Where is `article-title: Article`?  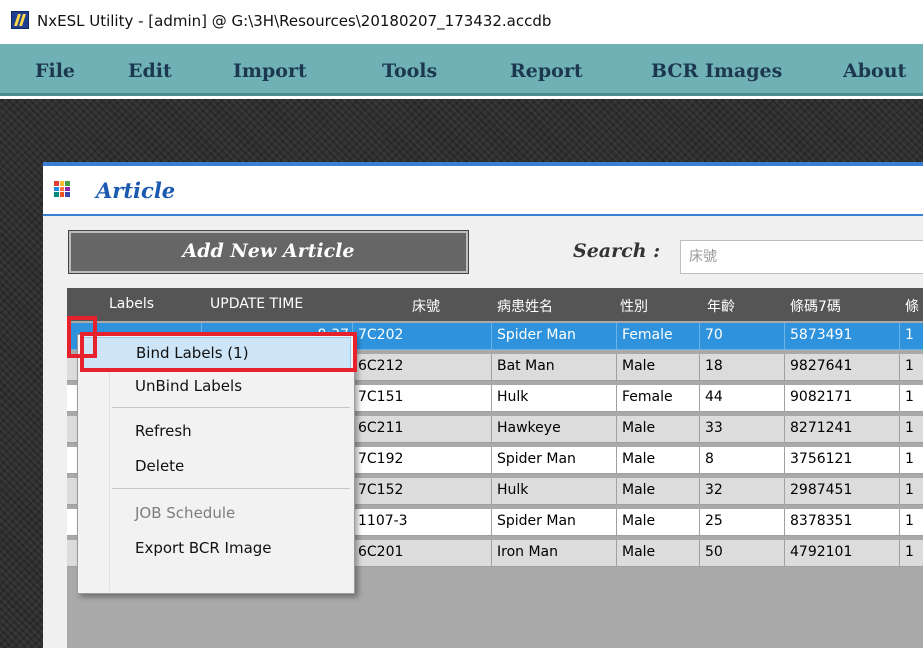
article-title: Article is located at coordinates (136, 190).